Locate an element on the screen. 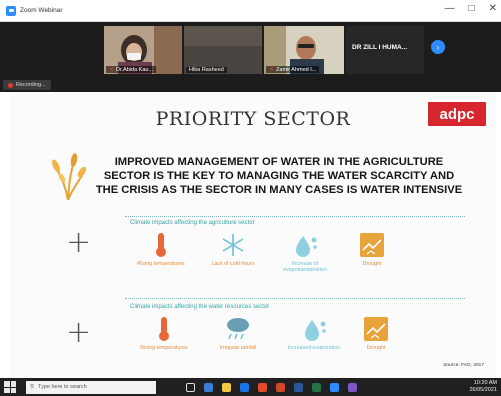 This screenshot has width=501, height=396. taskbar-search-input: ⚲ Type here to search is located at coordinates (91, 387).